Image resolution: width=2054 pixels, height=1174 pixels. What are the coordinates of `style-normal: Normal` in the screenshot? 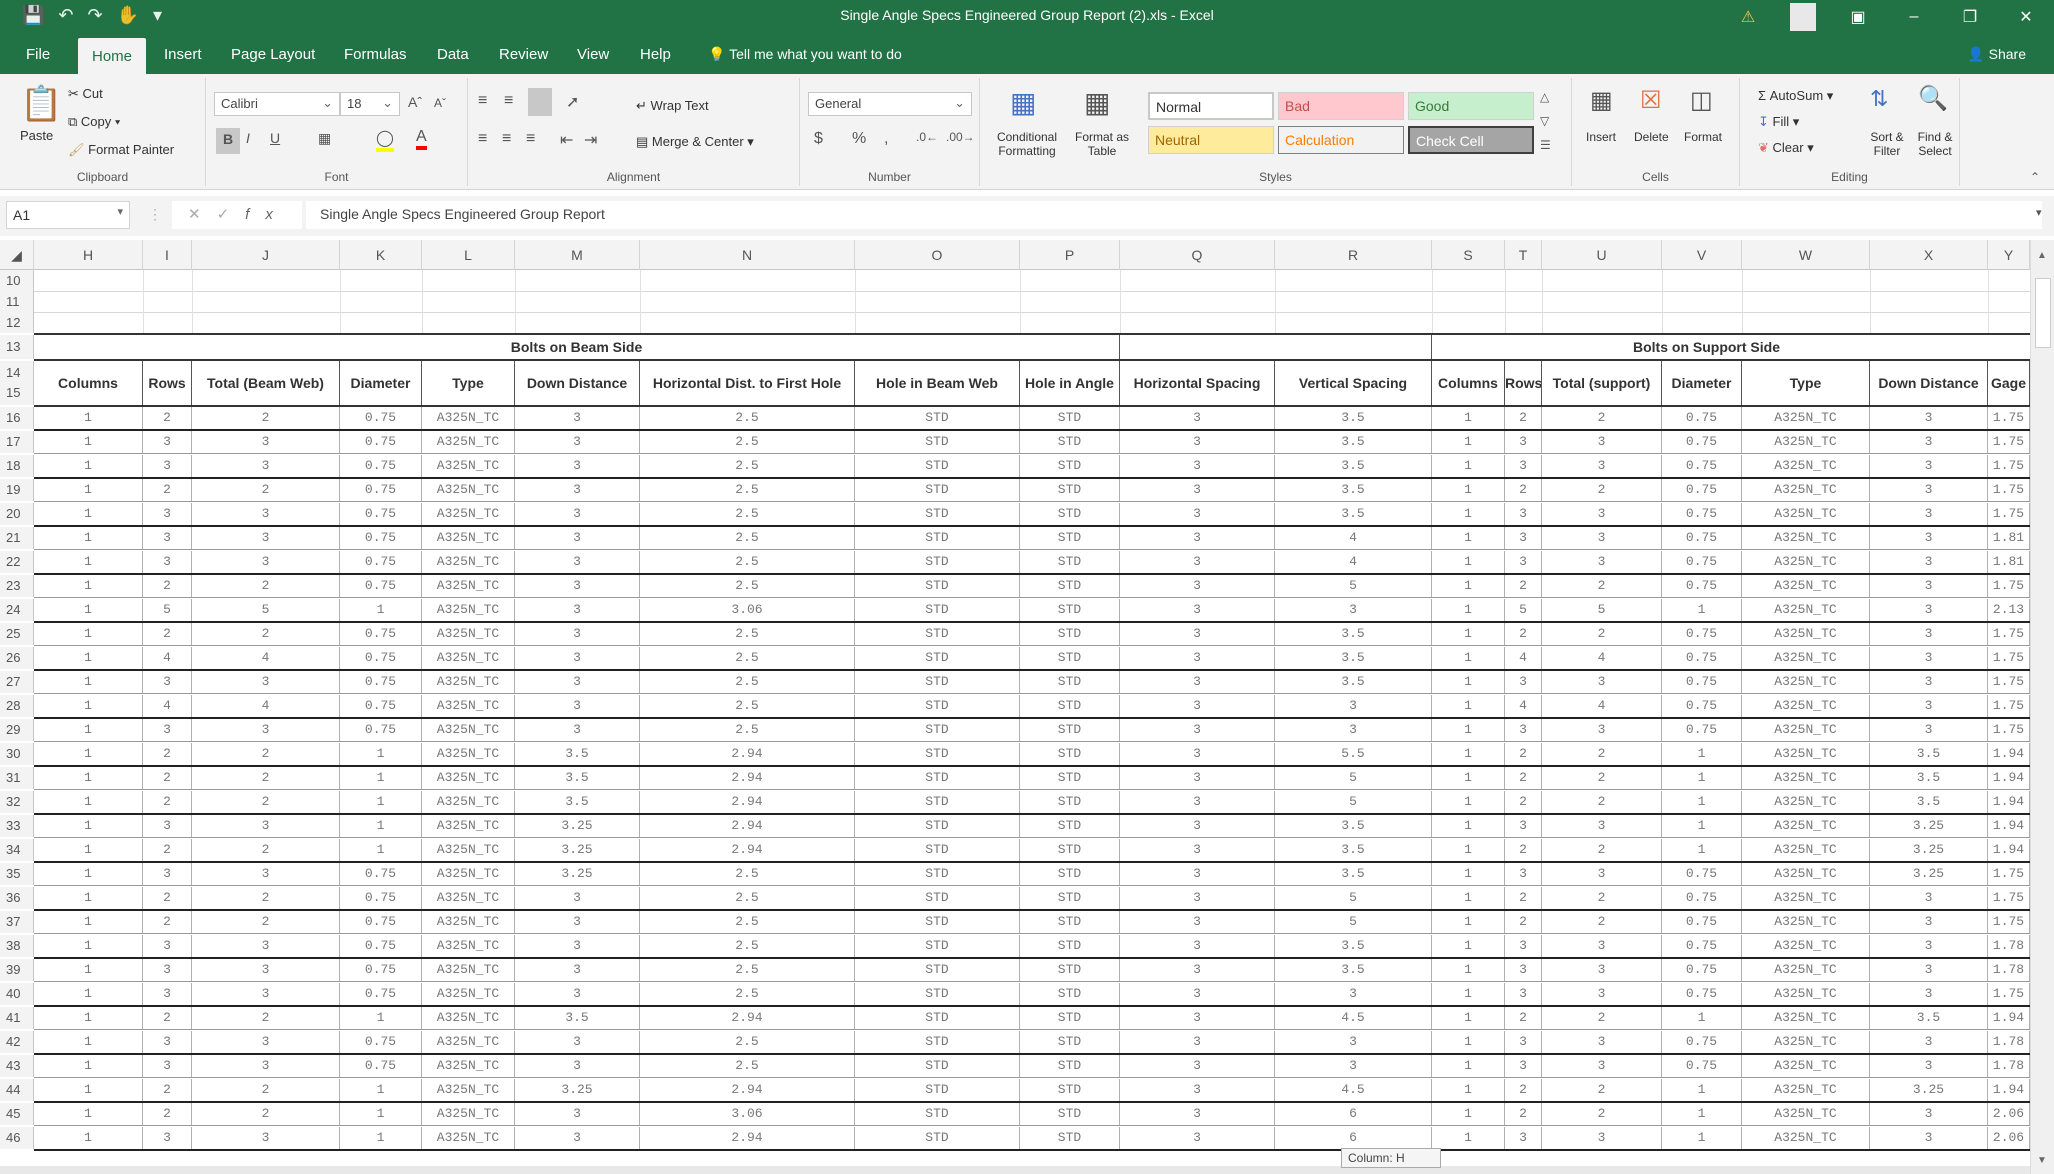 It's located at (1211, 106).